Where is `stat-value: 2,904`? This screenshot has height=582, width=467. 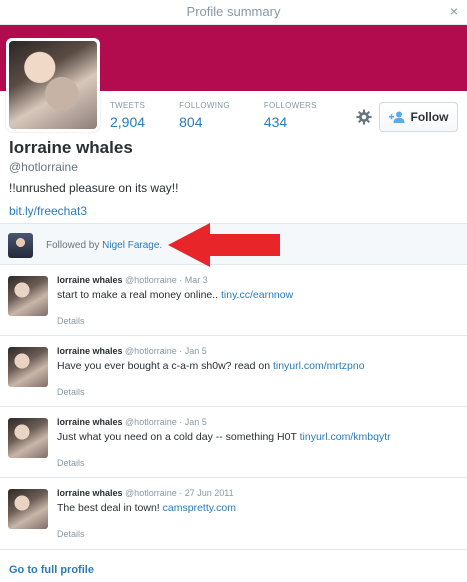
stat-value: 2,904 is located at coordinates (128, 122).